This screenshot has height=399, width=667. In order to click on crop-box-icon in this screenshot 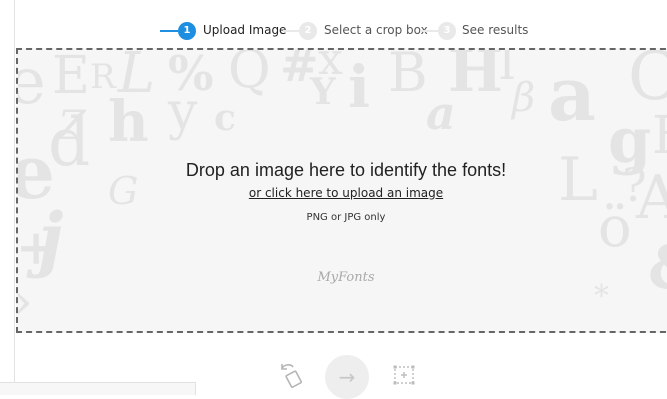, I will do `click(404, 375)`.